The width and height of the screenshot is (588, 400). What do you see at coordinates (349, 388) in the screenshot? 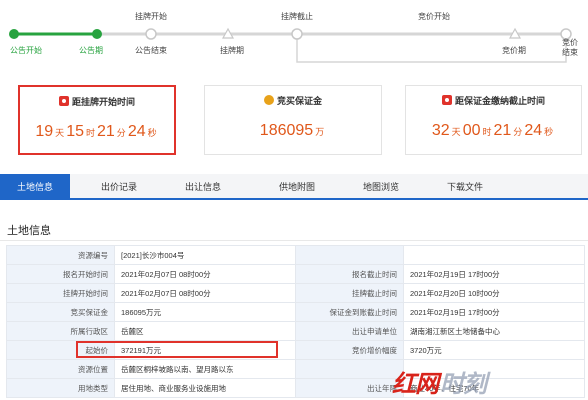
I see `table-label-cell: 出让年限` at bounding box center [349, 388].